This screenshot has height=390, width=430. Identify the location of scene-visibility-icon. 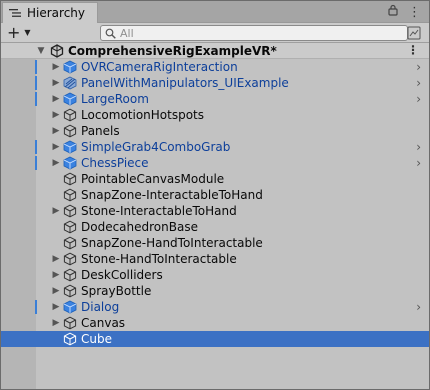
(414, 33).